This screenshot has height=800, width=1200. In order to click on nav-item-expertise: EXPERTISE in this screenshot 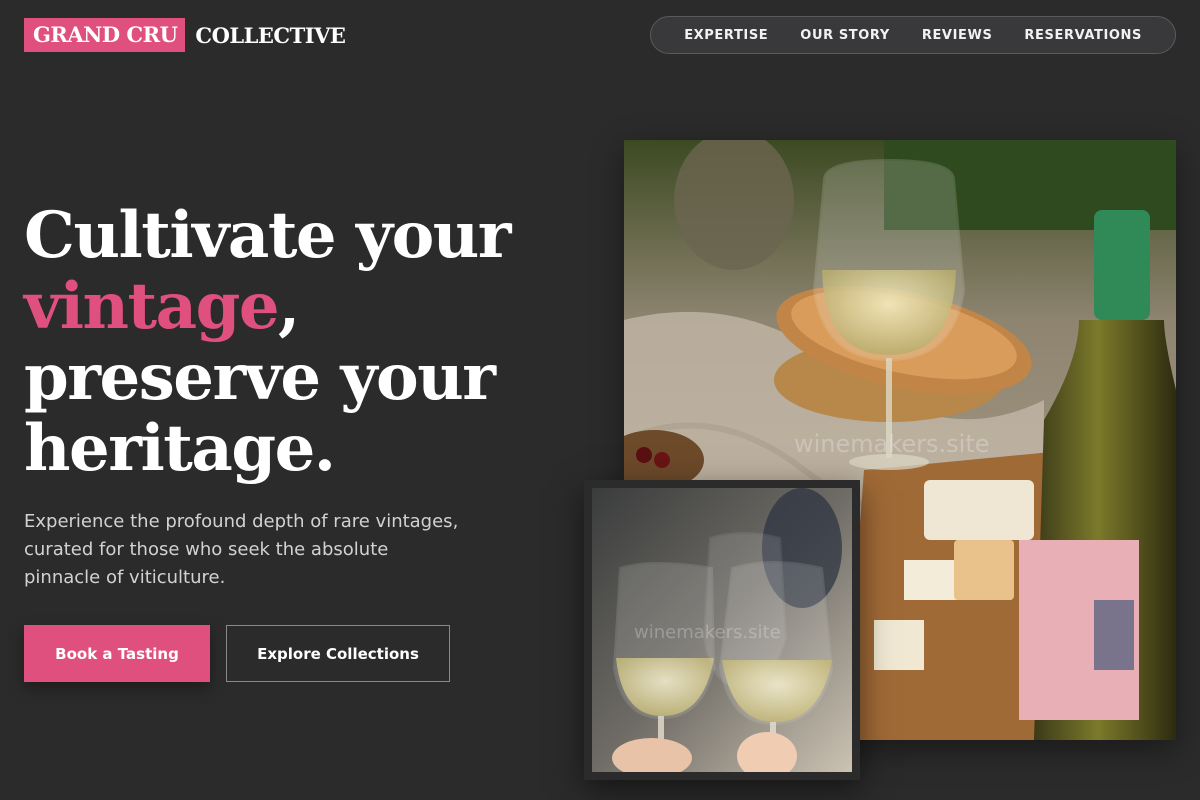, I will do `click(726, 35)`.